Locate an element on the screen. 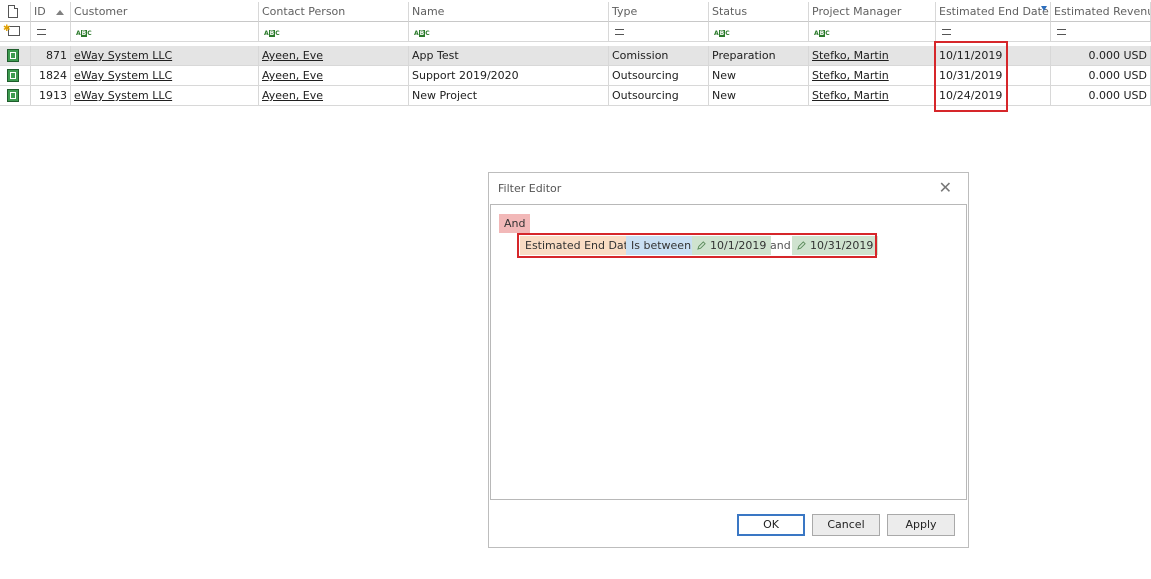 This screenshot has height=579, width=1151. column-header-project-manager: Project Manager is located at coordinates (872, 12).